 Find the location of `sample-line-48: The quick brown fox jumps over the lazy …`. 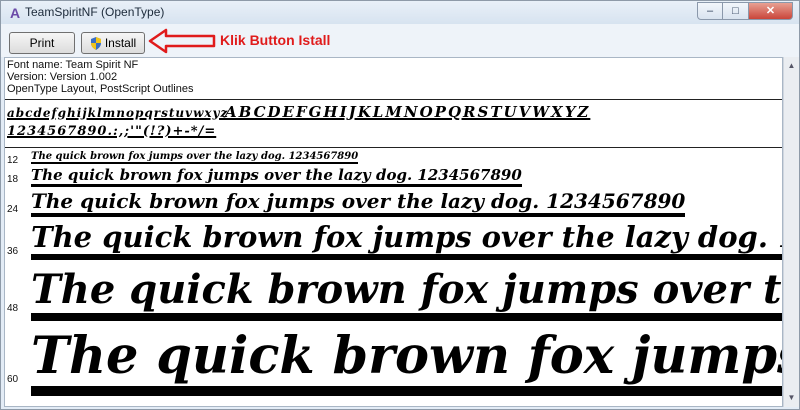

sample-line-48: The quick brown fox jumps over the lazy … is located at coordinates (406, 293).